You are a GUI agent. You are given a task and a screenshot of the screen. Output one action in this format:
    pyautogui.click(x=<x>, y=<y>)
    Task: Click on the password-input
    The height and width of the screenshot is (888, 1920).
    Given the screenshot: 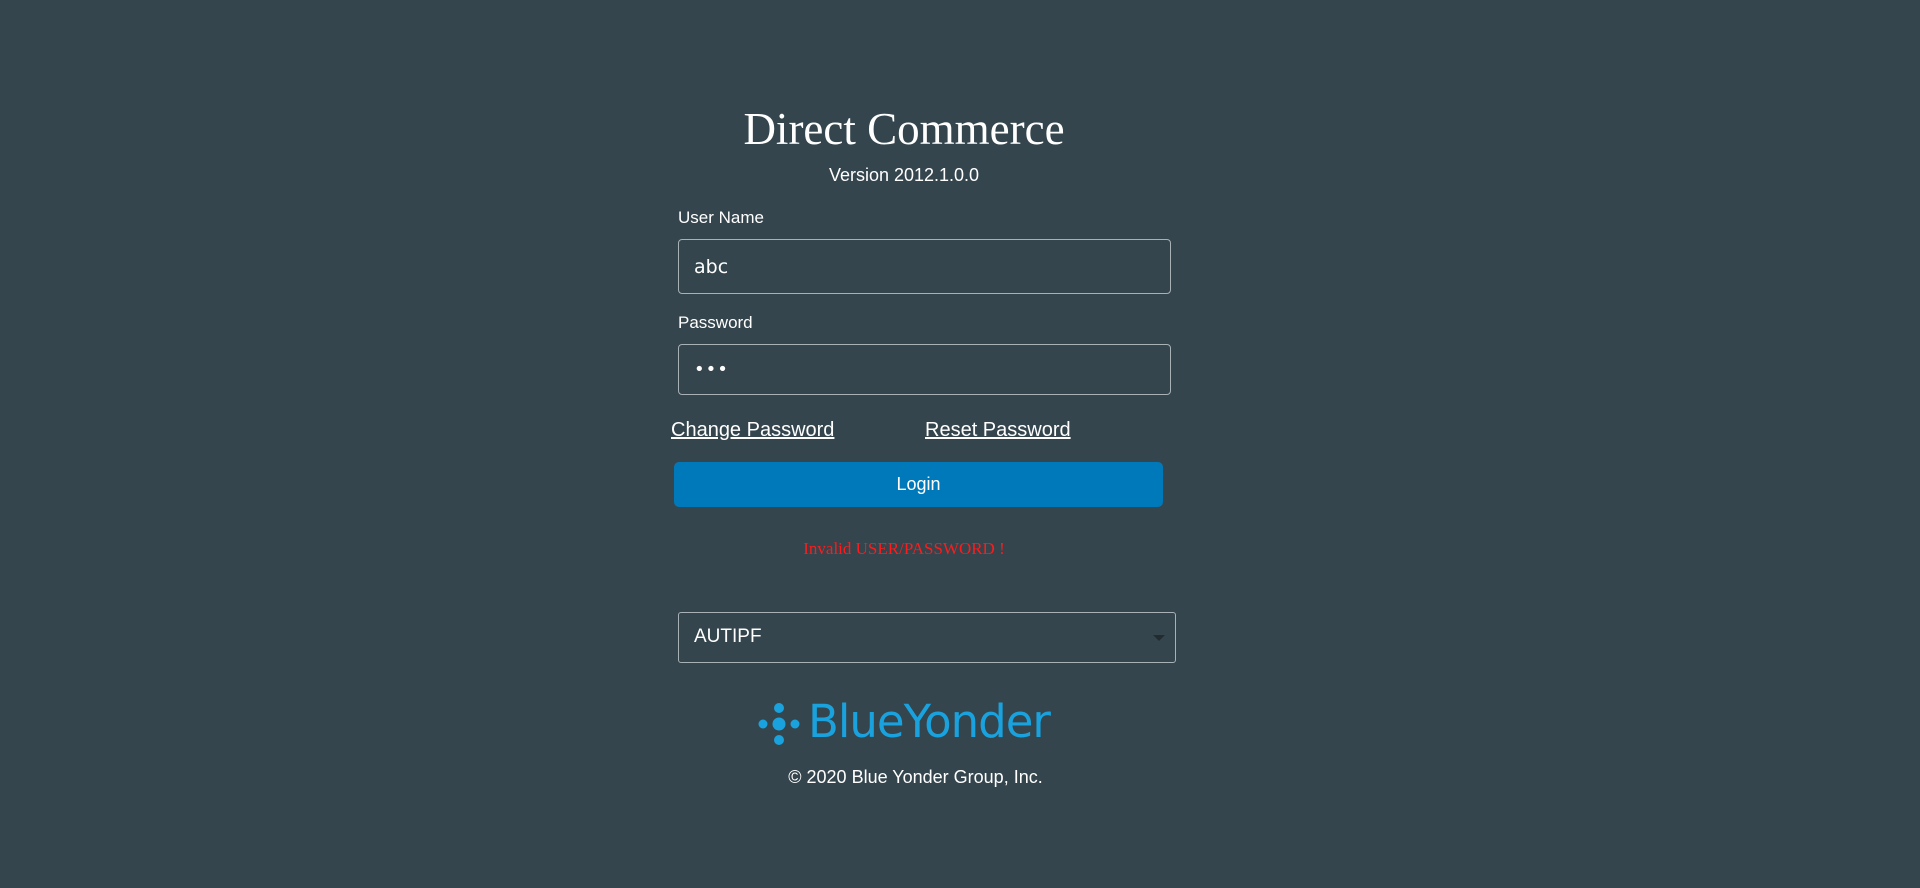 What is the action you would take?
    pyautogui.click(x=924, y=369)
    